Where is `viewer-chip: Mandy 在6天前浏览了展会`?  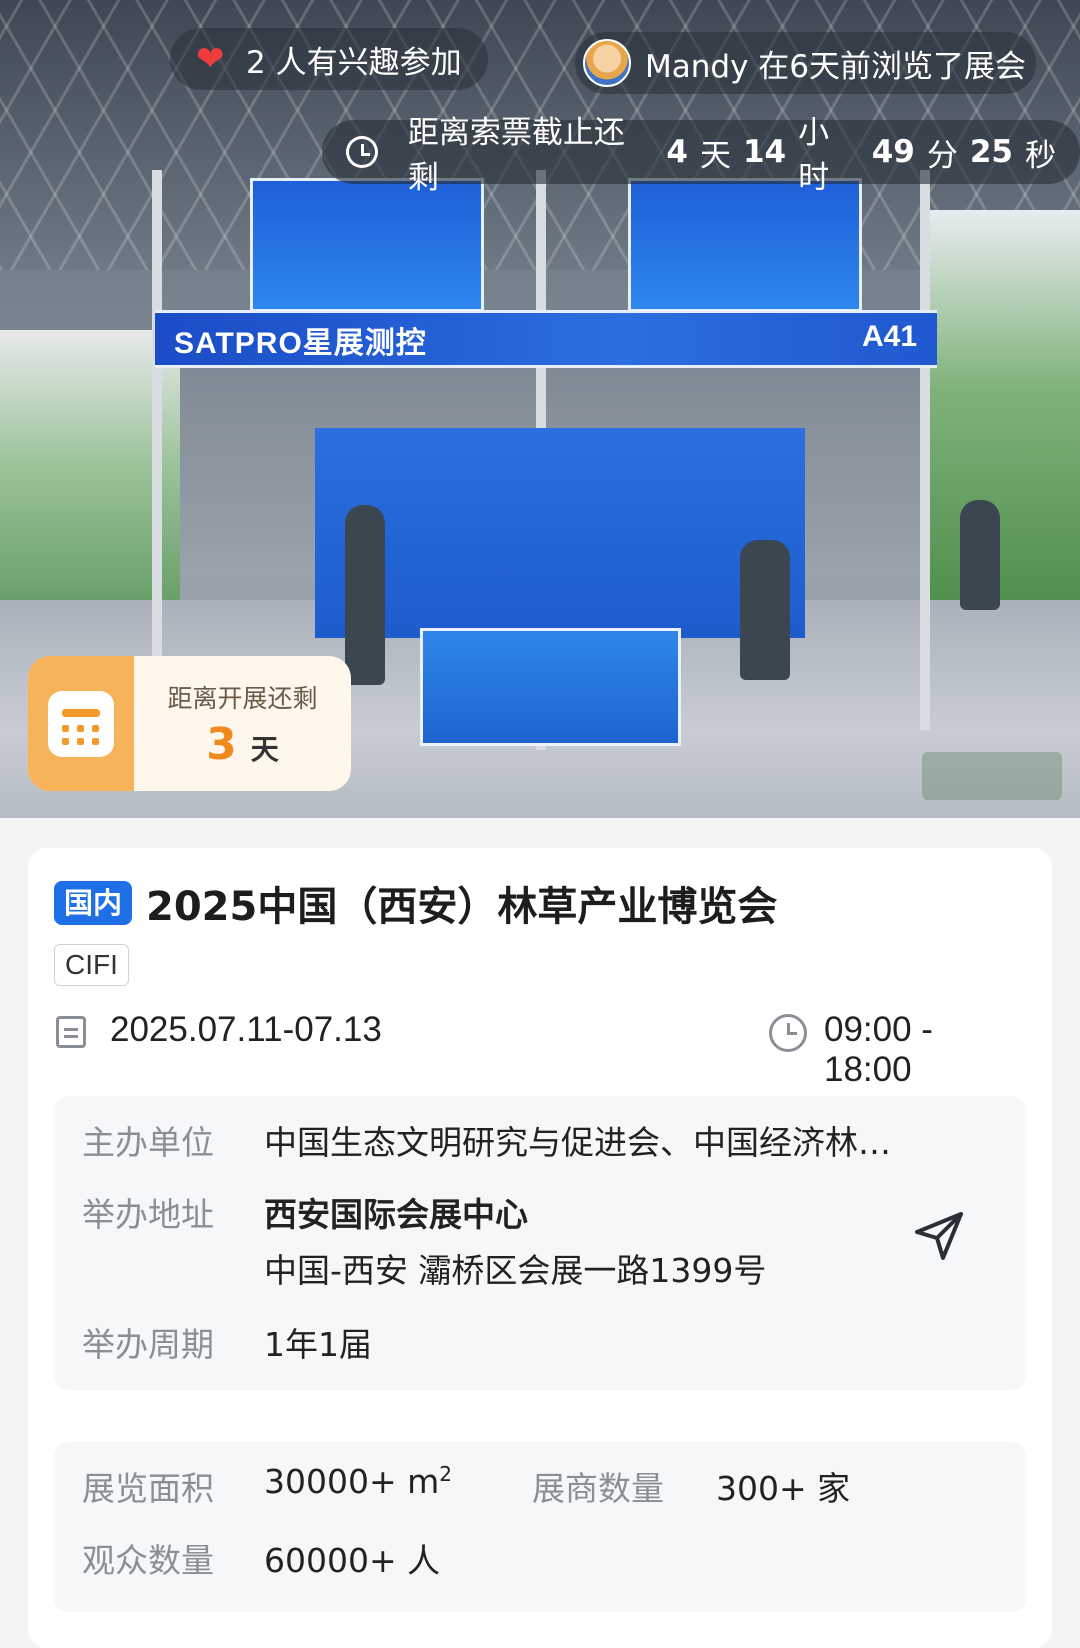
viewer-chip: Mandy 在6天前浏览了展会 is located at coordinates (805, 63).